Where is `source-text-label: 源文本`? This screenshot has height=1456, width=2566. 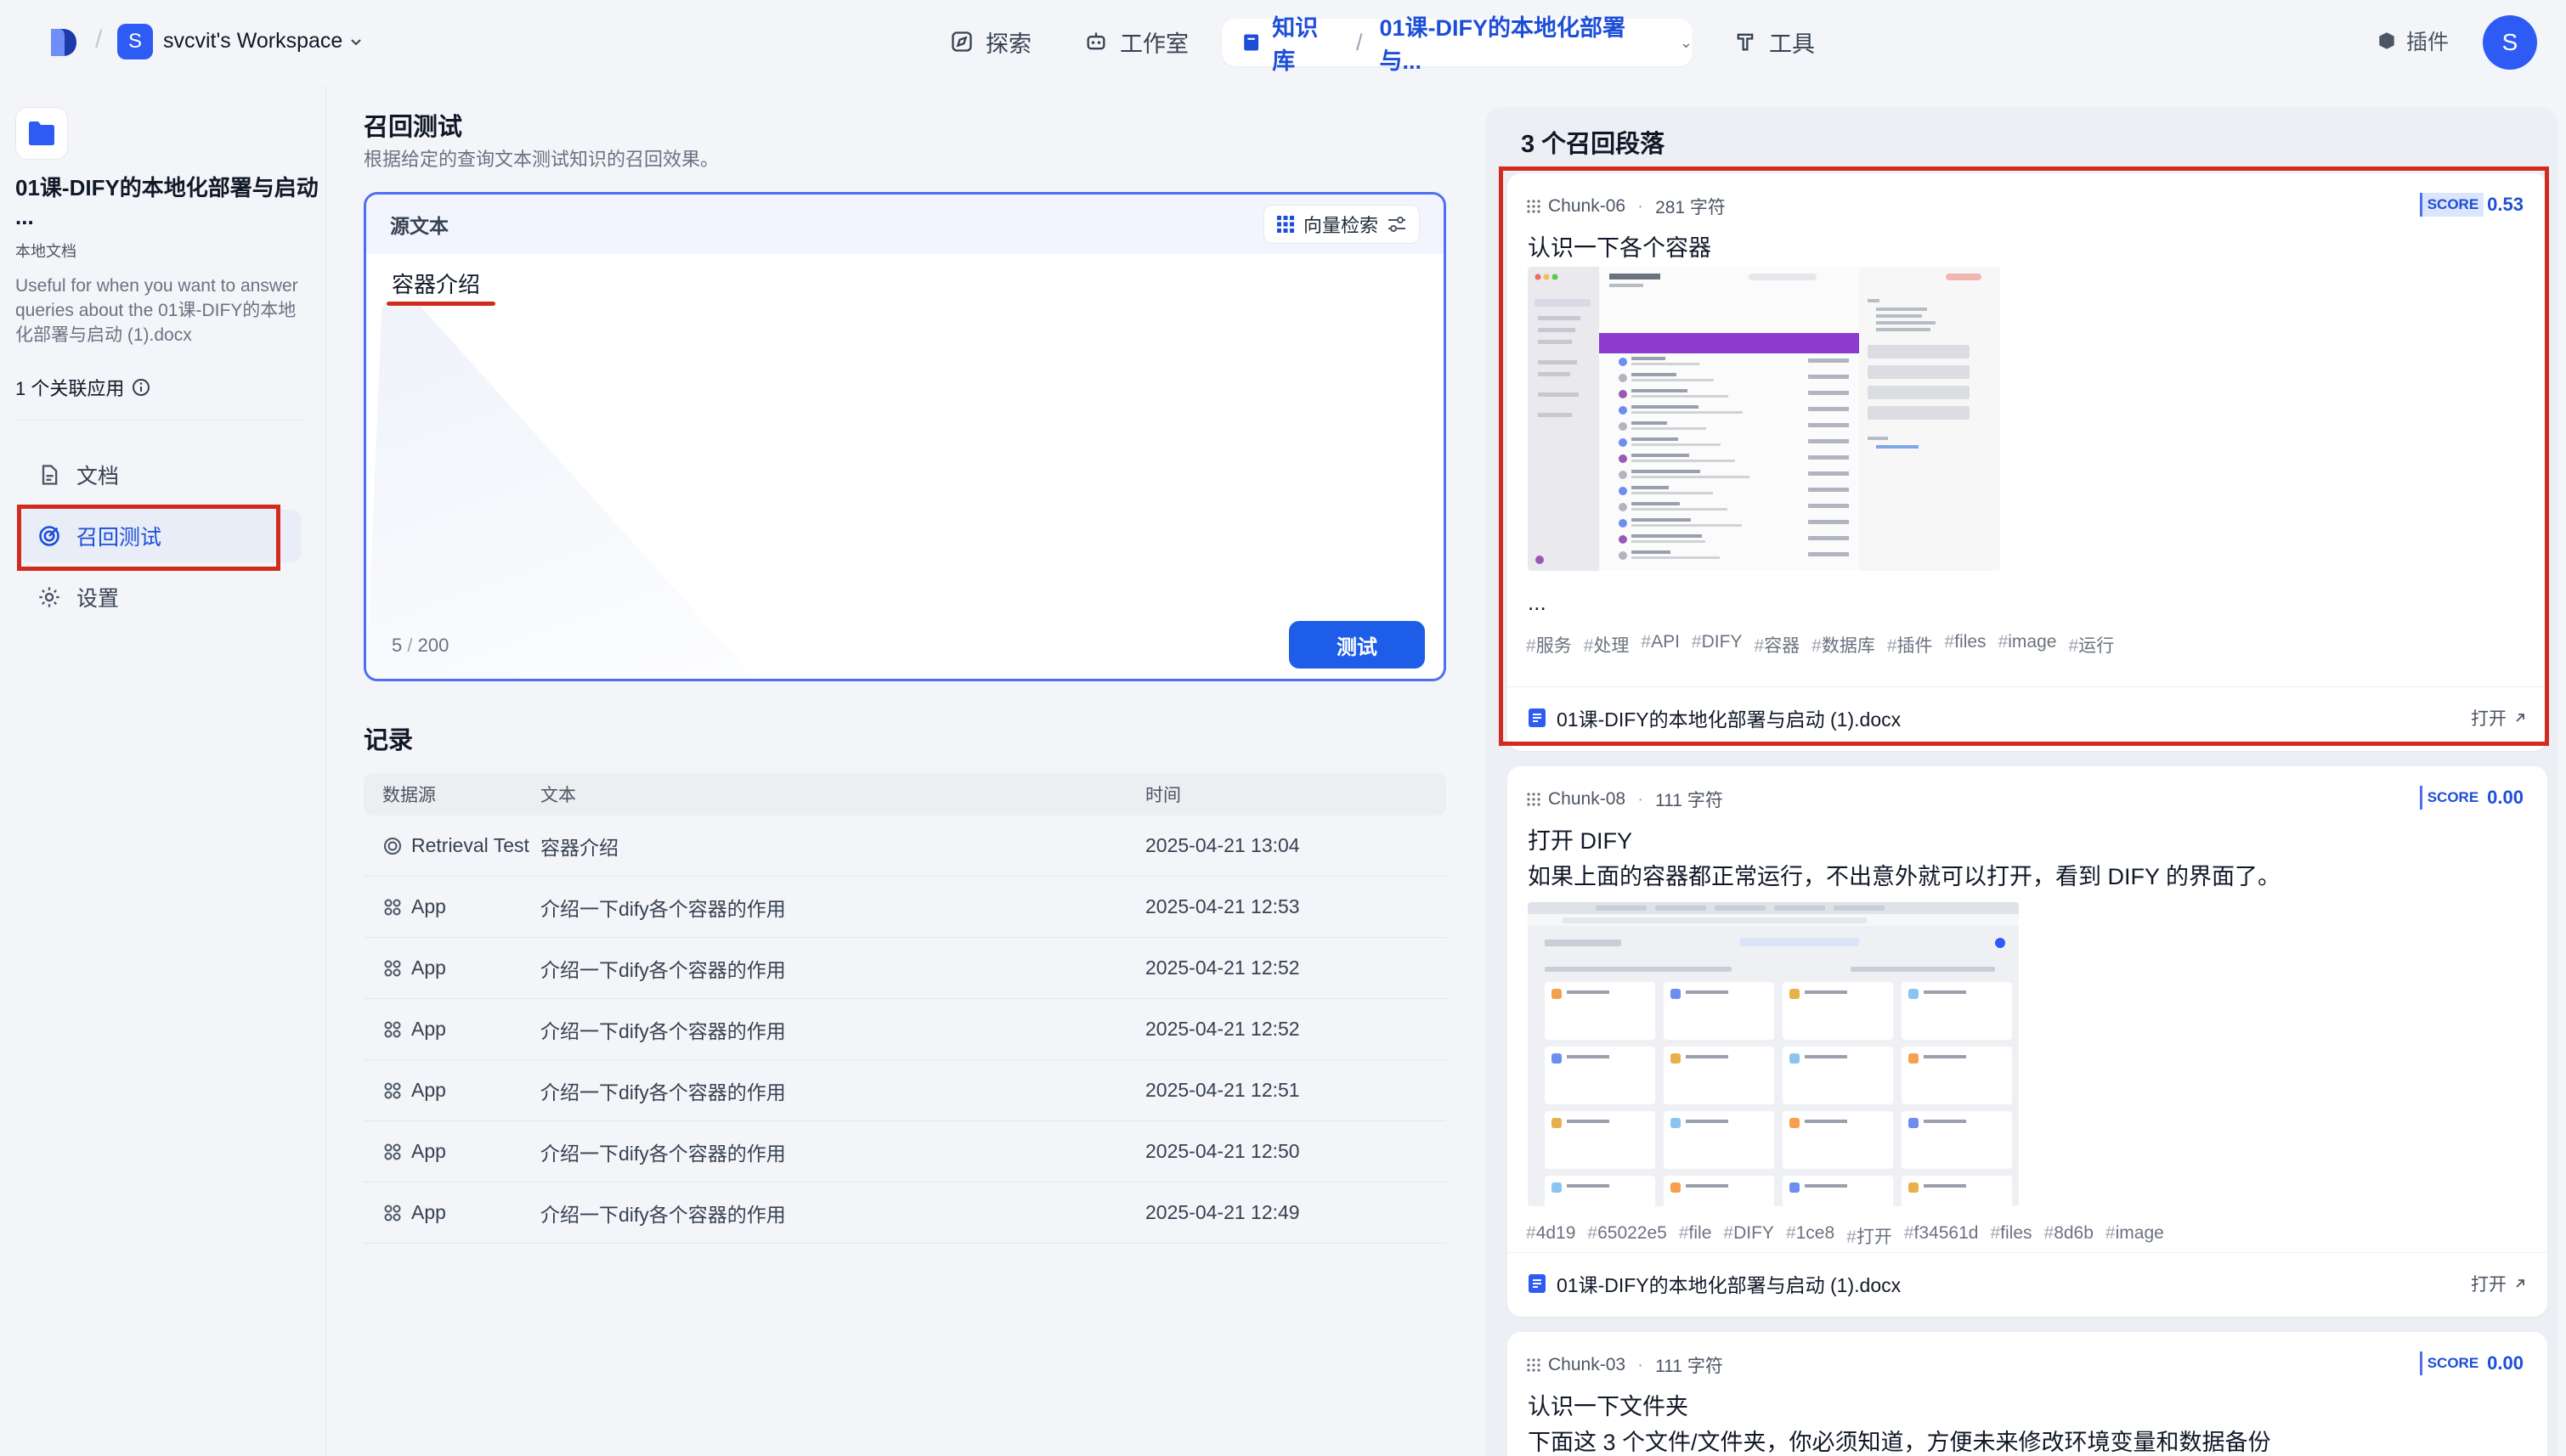
source-text-label: 源文本 is located at coordinates (419, 226).